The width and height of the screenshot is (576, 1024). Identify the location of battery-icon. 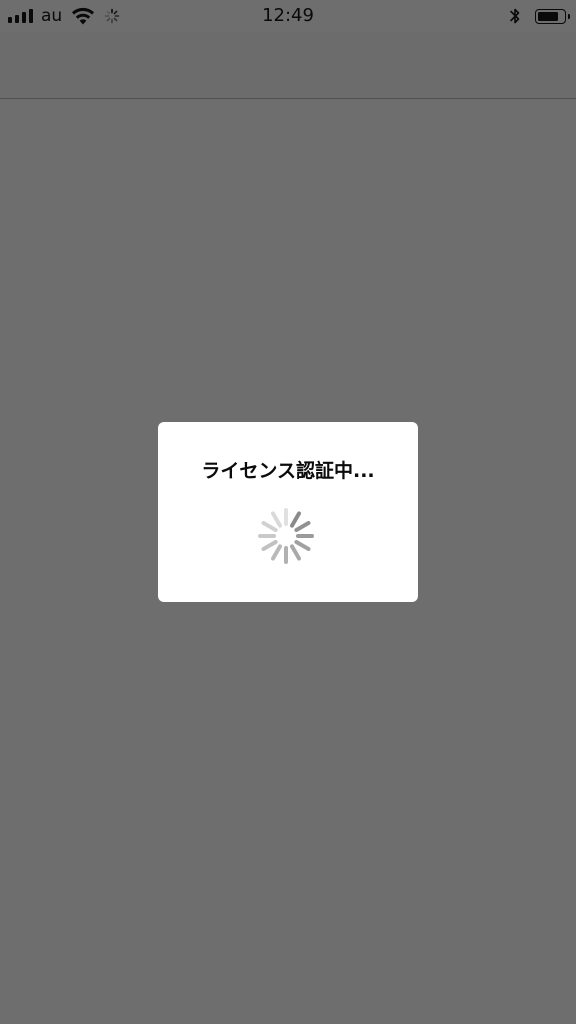
(552, 16).